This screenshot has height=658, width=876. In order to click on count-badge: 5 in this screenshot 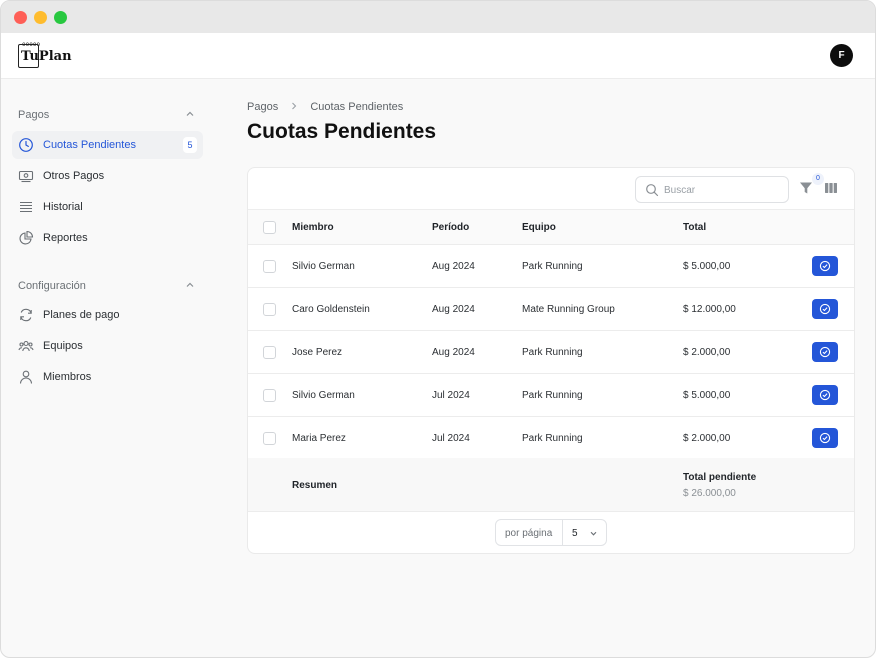, I will do `click(190, 145)`.